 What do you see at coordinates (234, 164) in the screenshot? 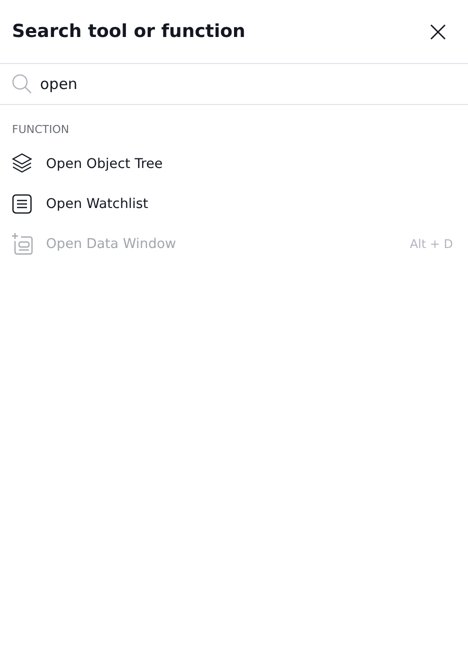
I see `menu-item: Open Object Tree` at bounding box center [234, 164].